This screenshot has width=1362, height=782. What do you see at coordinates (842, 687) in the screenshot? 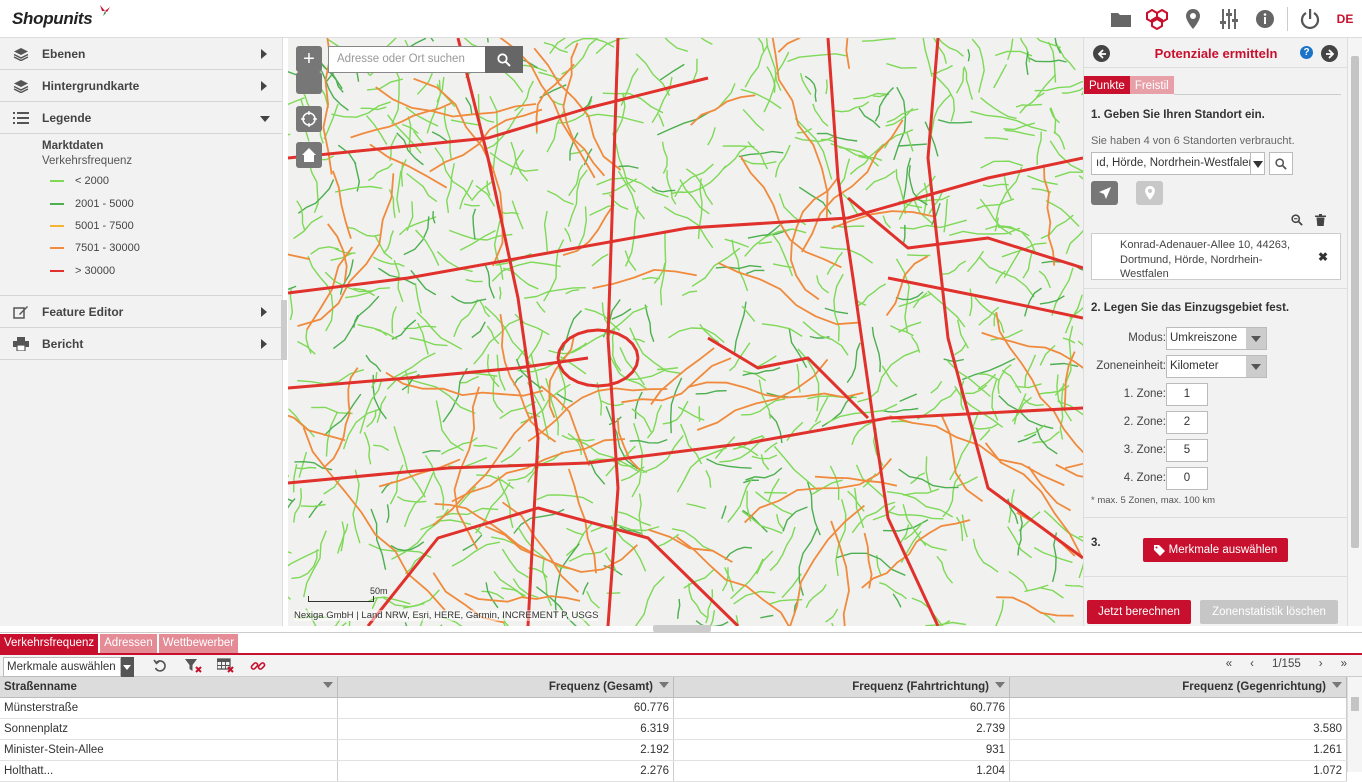
I see `column-header-frequenz-fahrtrichtung: Frequenz (Fahrtrichtung)` at bounding box center [842, 687].